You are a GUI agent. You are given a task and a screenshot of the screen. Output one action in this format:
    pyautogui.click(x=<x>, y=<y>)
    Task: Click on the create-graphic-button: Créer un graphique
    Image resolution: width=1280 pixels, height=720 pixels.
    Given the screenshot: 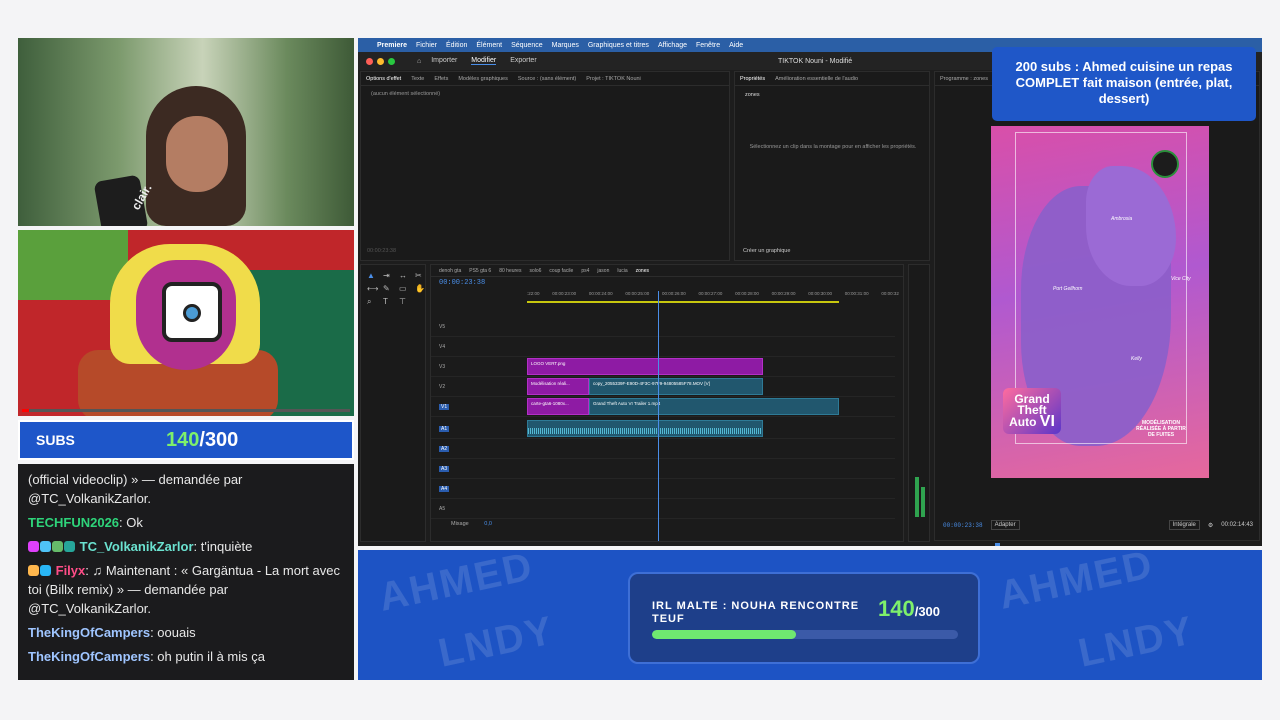 What is the action you would take?
    pyautogui.click(x=766, y=251)
    